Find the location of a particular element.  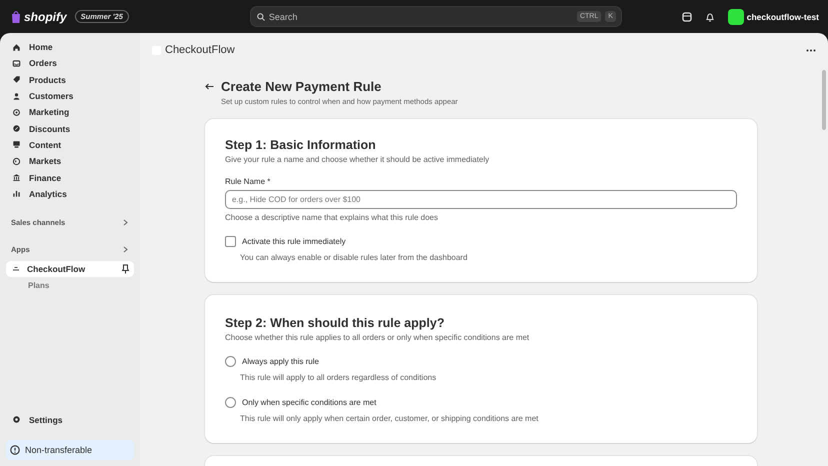

option-label: Only when specific conditions are met is located at coordinates (309, 402).